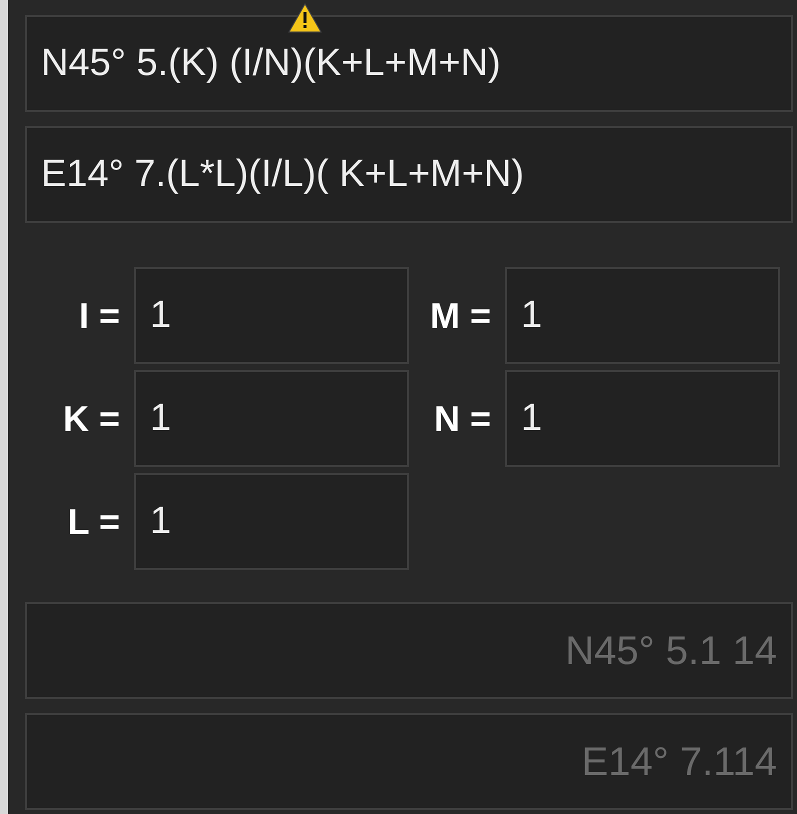 This screenshot has width=797, height=814. I want to click on variable-label: I =, so click(99, 316).